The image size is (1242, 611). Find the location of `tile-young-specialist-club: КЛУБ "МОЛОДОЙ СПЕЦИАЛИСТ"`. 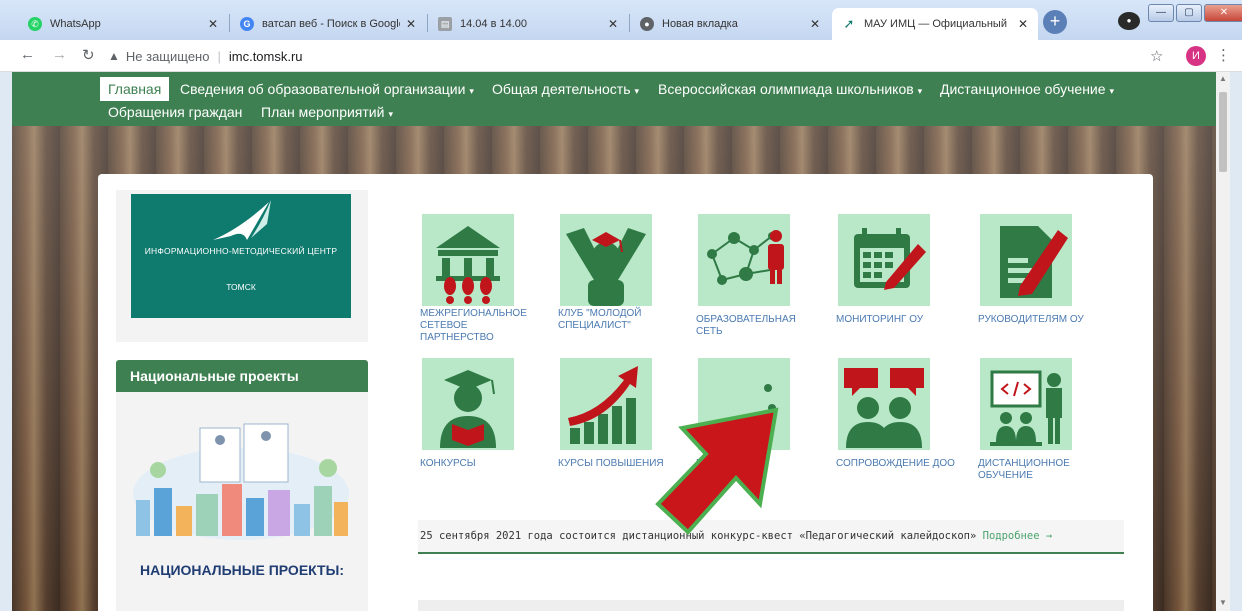

tile-young-specialist-club: КЛУБ "МОЛОДОЙ СПЕЦИАЛИСТ" is located at coordinates (618, 273).